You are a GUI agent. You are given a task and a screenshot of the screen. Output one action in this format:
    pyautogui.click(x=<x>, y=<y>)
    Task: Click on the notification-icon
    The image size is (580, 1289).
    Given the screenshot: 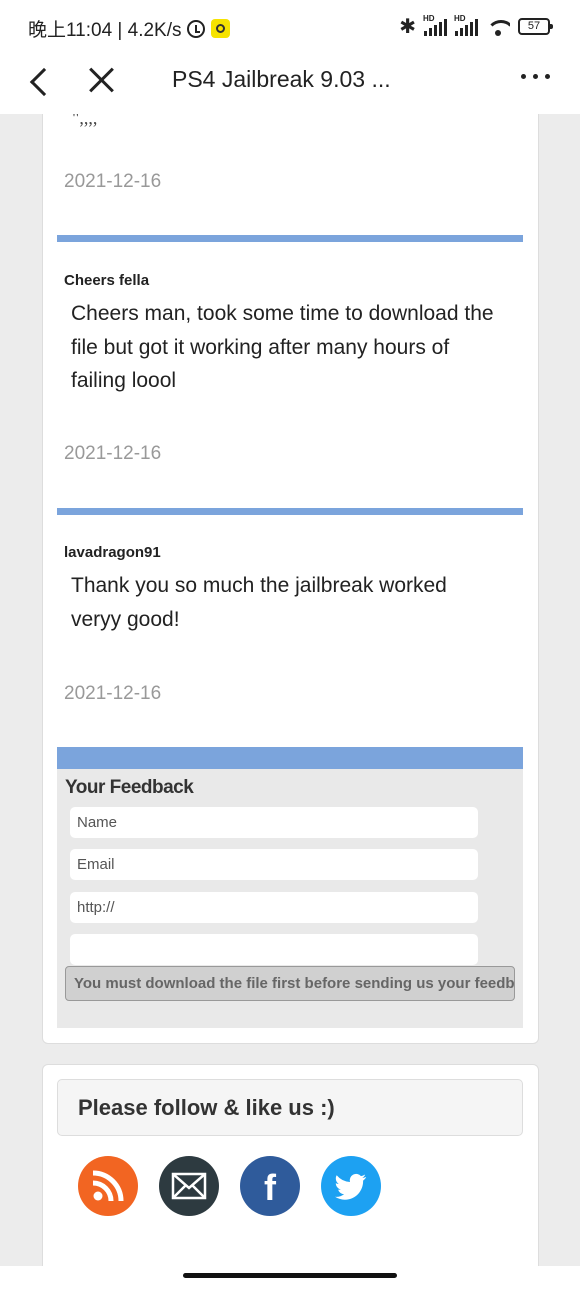 What is the action you would take?
    pyautogui.click(x=220, y=28)
    